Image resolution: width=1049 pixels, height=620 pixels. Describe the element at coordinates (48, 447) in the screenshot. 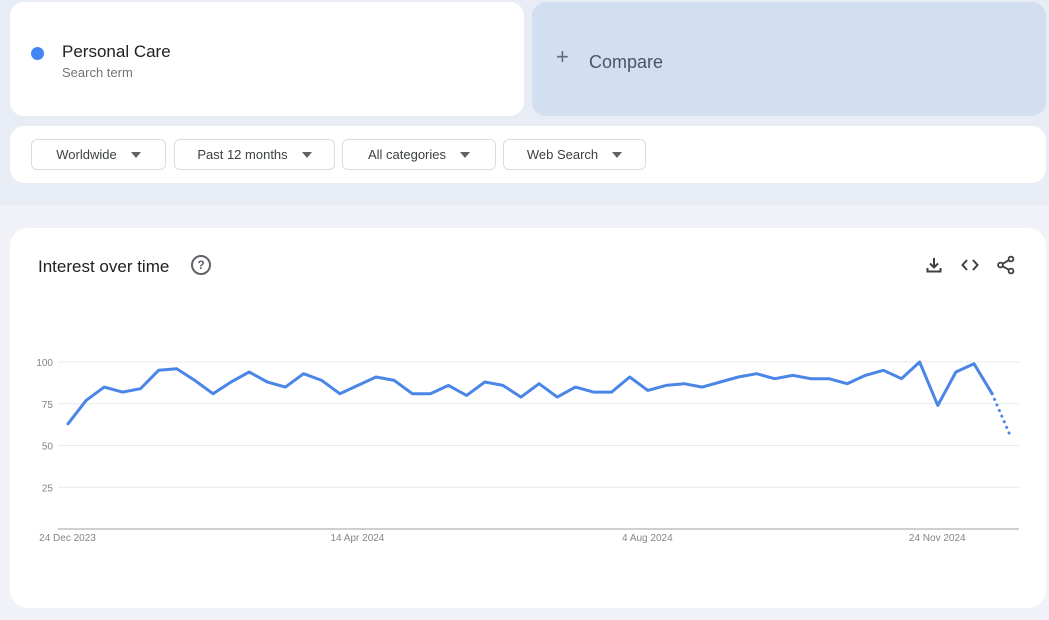

I see `y-tick-label: 50` at that location.